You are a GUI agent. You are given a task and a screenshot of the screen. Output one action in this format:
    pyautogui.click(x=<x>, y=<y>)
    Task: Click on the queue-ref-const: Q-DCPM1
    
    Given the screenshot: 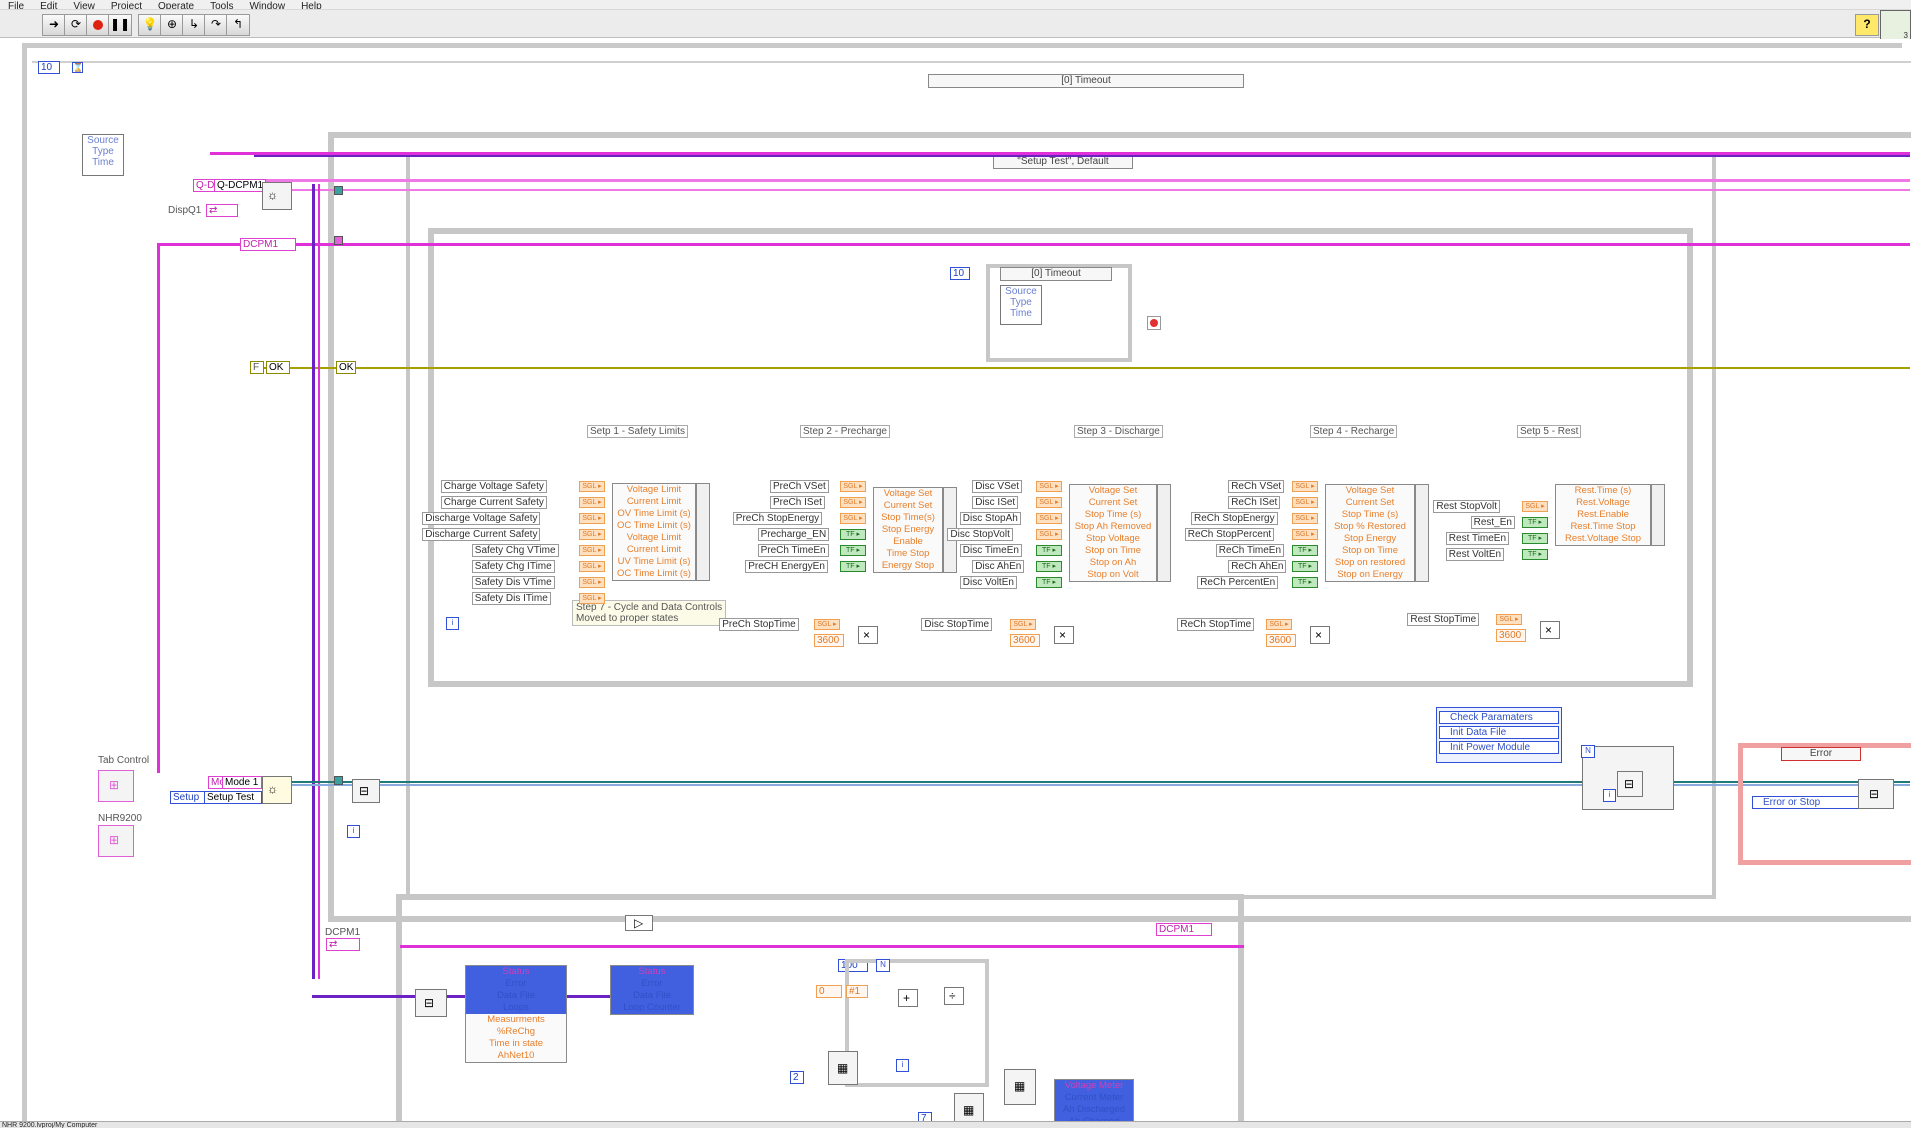 What is the action you would take?
    pyautogui.click(x=240, y=185)
    